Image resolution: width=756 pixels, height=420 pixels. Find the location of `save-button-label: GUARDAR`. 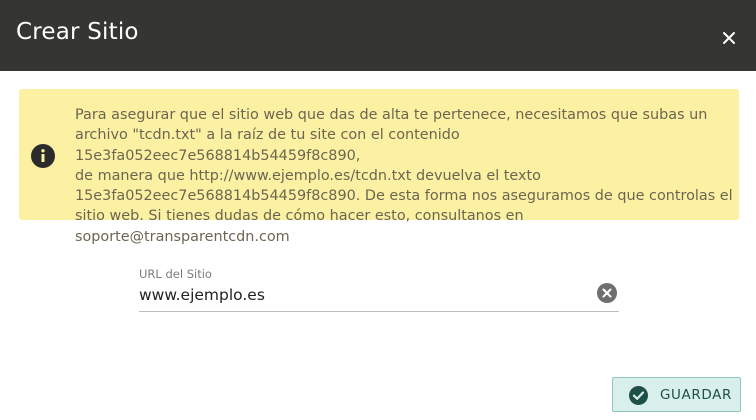

save-button-label: GUARDAR is located at coordinates (696, 395).